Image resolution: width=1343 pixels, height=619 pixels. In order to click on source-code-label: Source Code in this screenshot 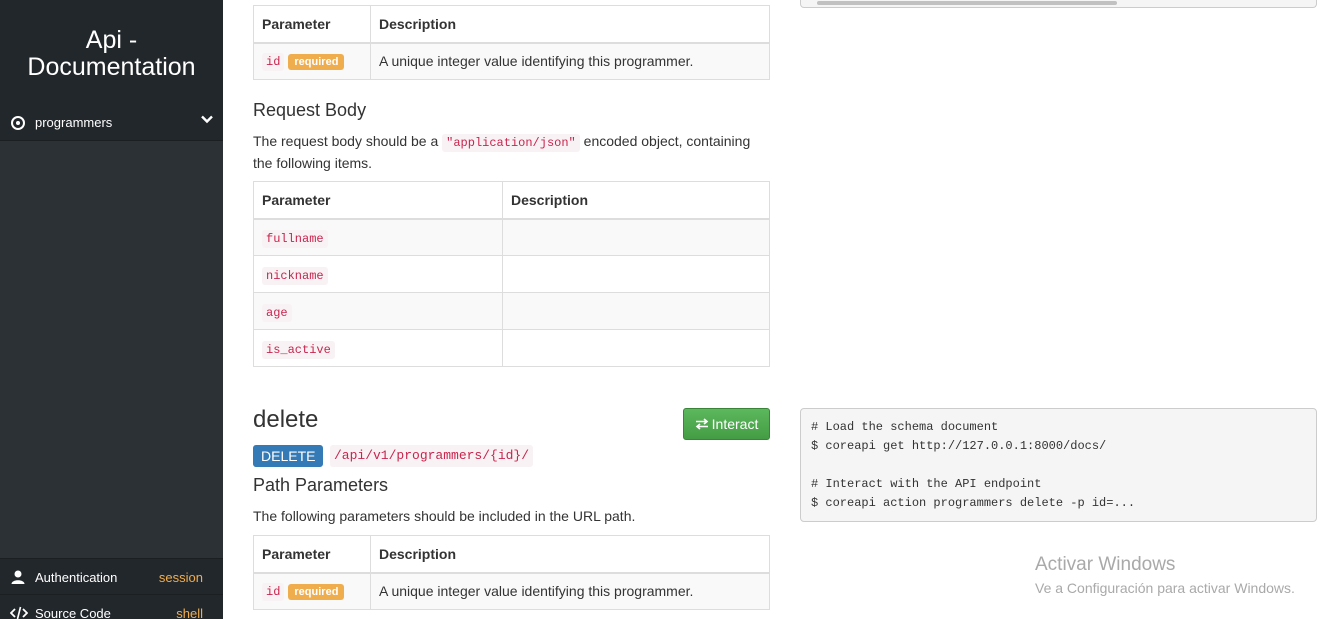, I will do `click(73, 612)`.